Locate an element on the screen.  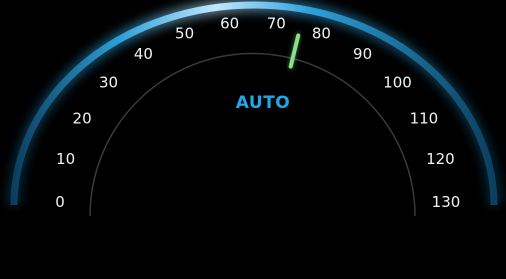
speed-tick-label: 40 is located at coordinates (143, 54).